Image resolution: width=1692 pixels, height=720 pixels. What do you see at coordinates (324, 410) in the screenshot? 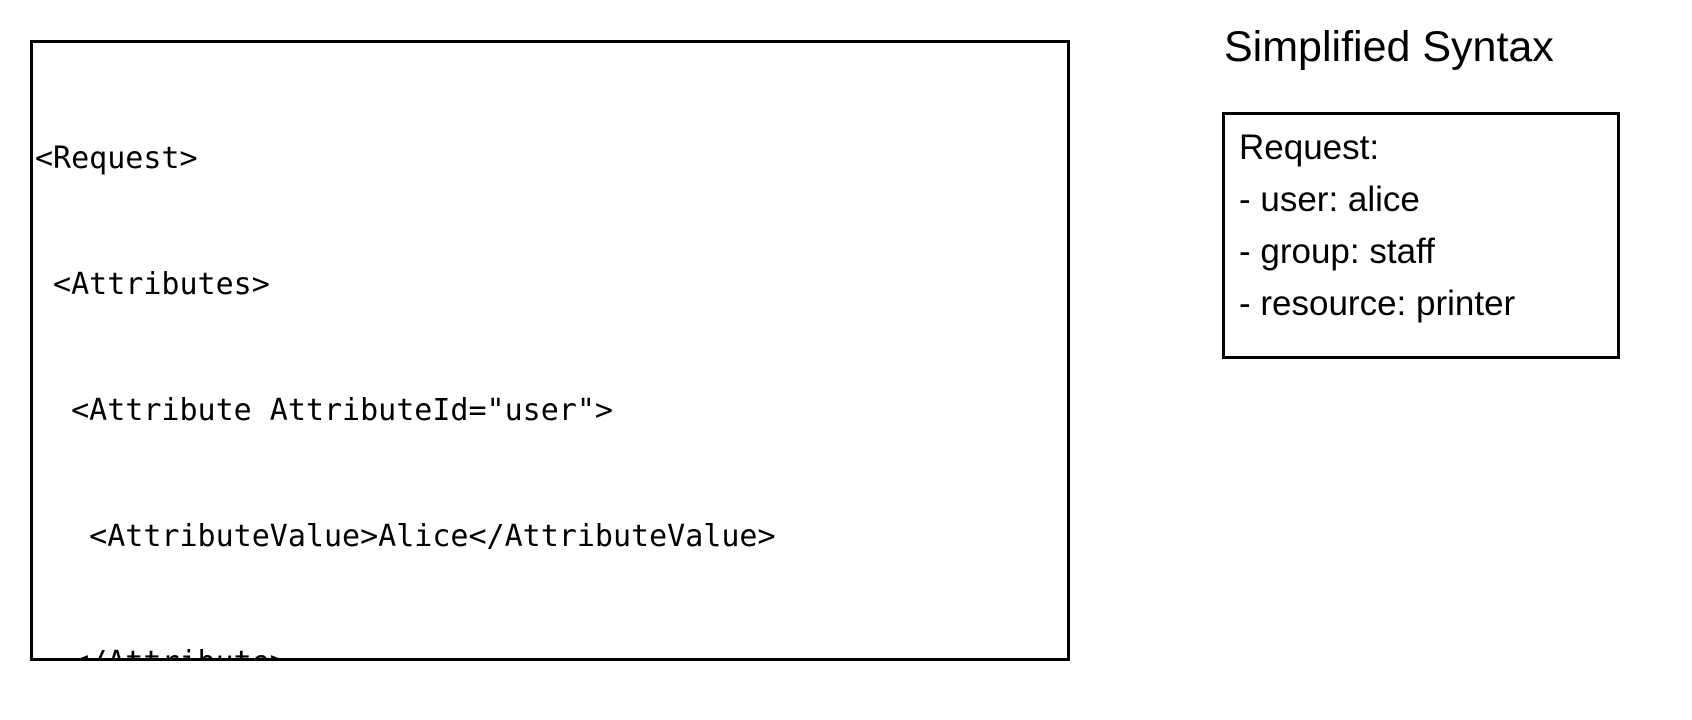
I see `code-line: <Attribute AttributeId="user">` at bounding box center [324, 410].